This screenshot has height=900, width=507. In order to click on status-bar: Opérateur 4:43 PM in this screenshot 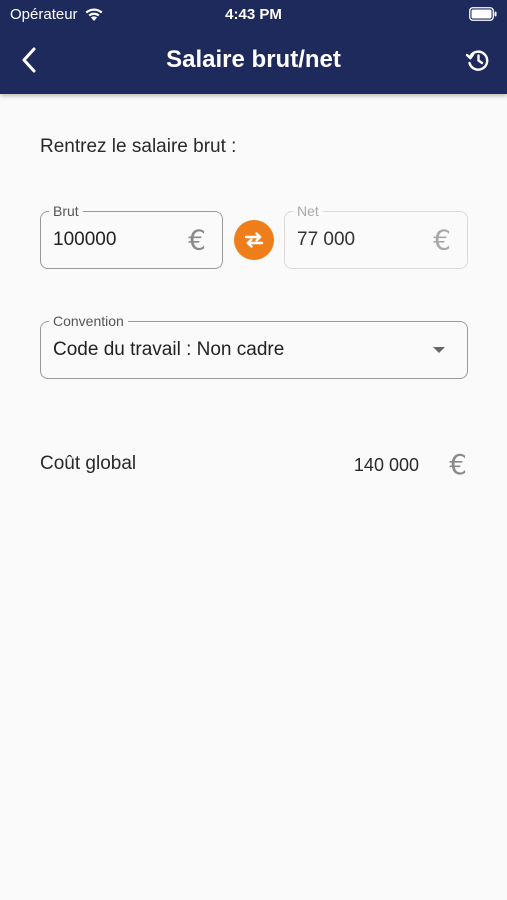, I will do `click(253, 15)`.